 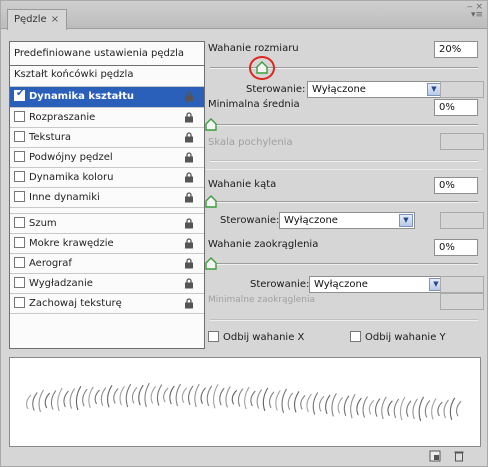 I want to click on roundness-jitter-label: Wahanie zaokrąglenia, so click(x=263, y=244).